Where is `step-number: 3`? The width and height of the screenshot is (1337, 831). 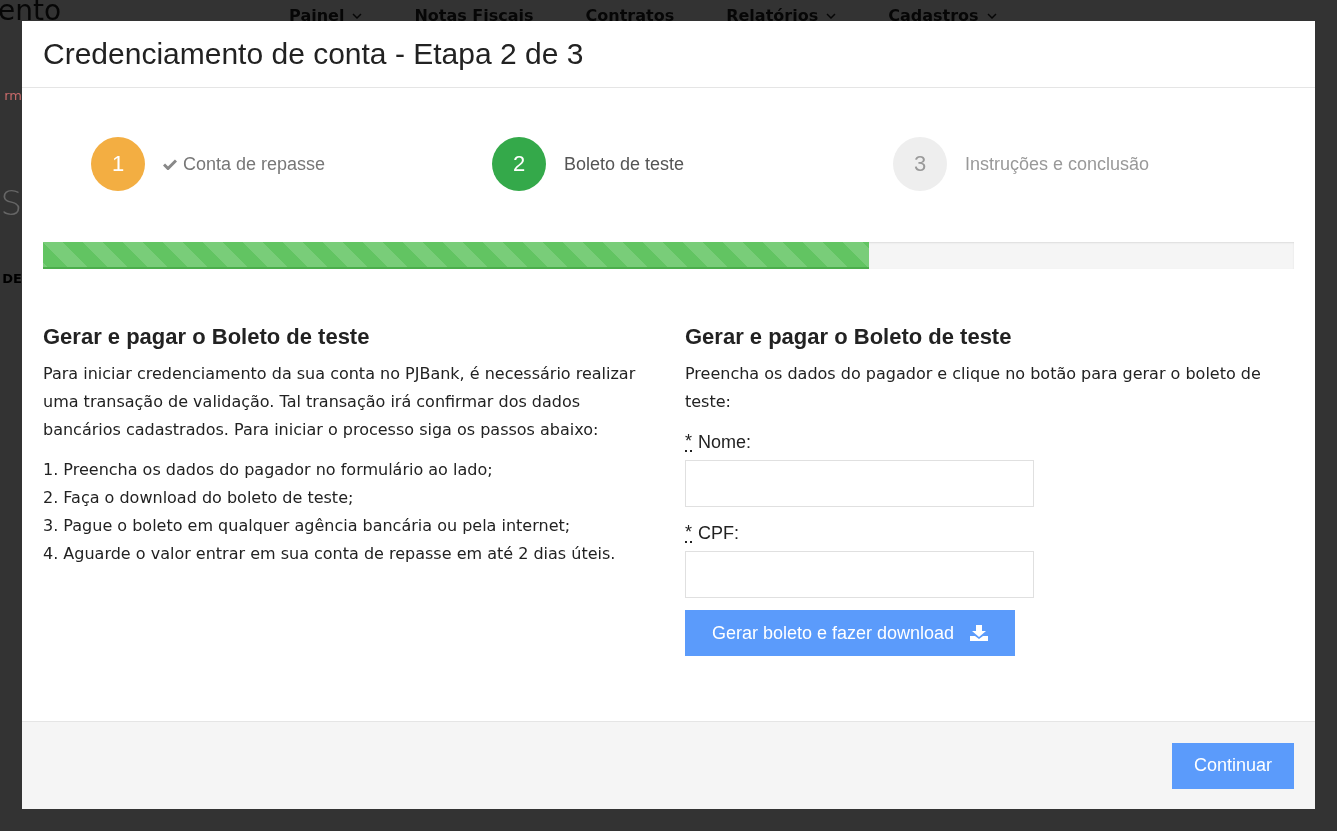 step-number: 3 is located at coordinates (920, 164).